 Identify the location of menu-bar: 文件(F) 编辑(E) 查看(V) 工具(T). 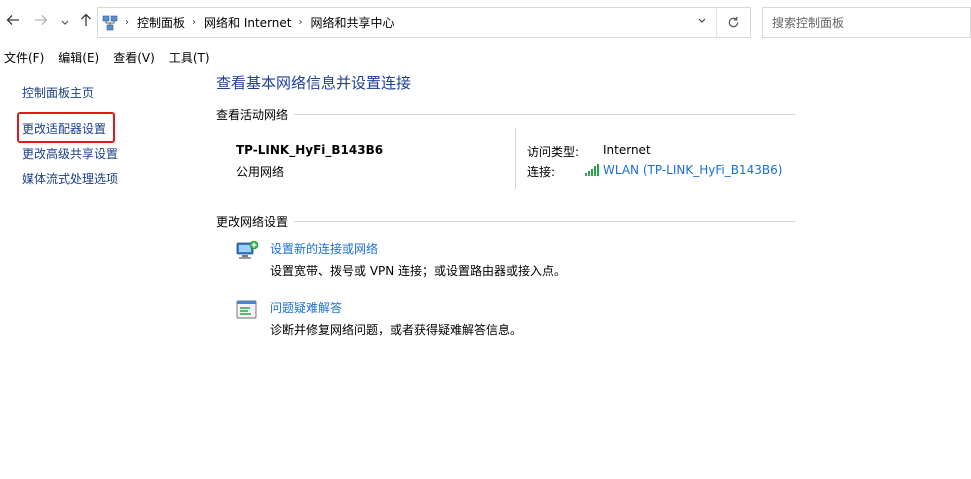
(110, 58).